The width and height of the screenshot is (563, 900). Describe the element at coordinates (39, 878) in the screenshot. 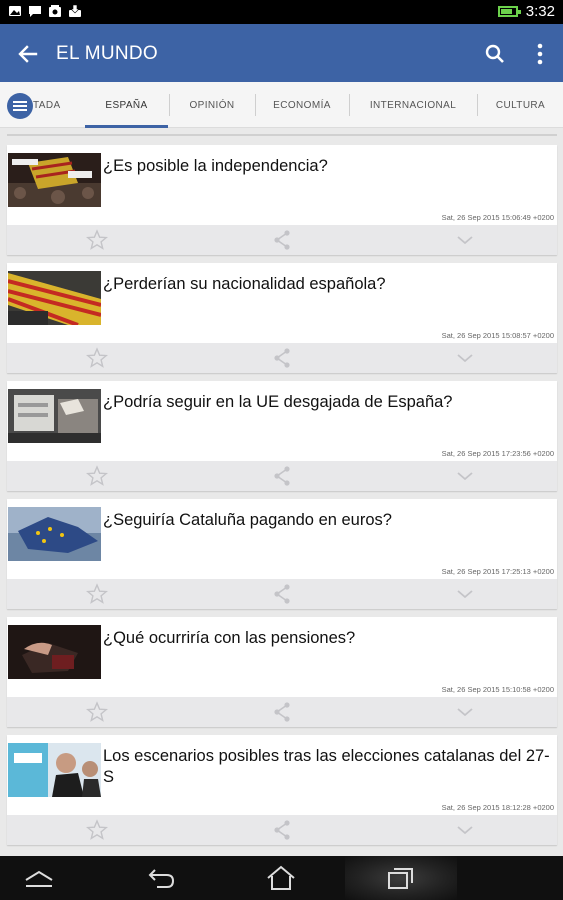

I see `collapse-icon` at that location.